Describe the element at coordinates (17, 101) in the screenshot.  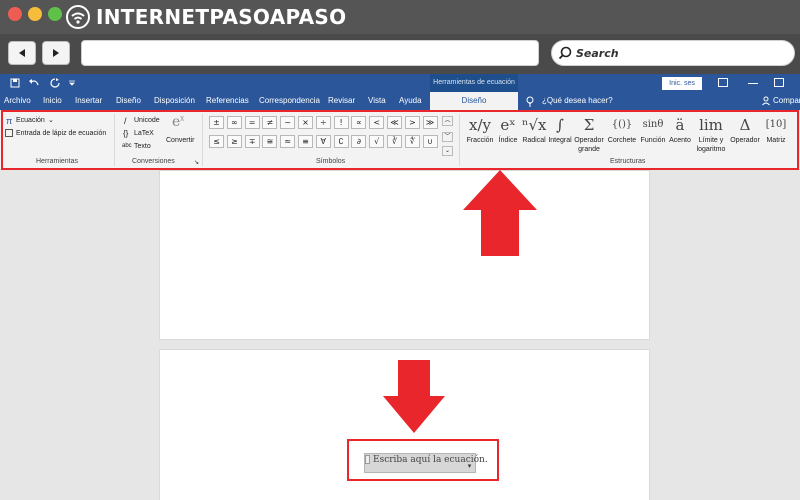
I see `tab-archivo: Archivo` at that location.